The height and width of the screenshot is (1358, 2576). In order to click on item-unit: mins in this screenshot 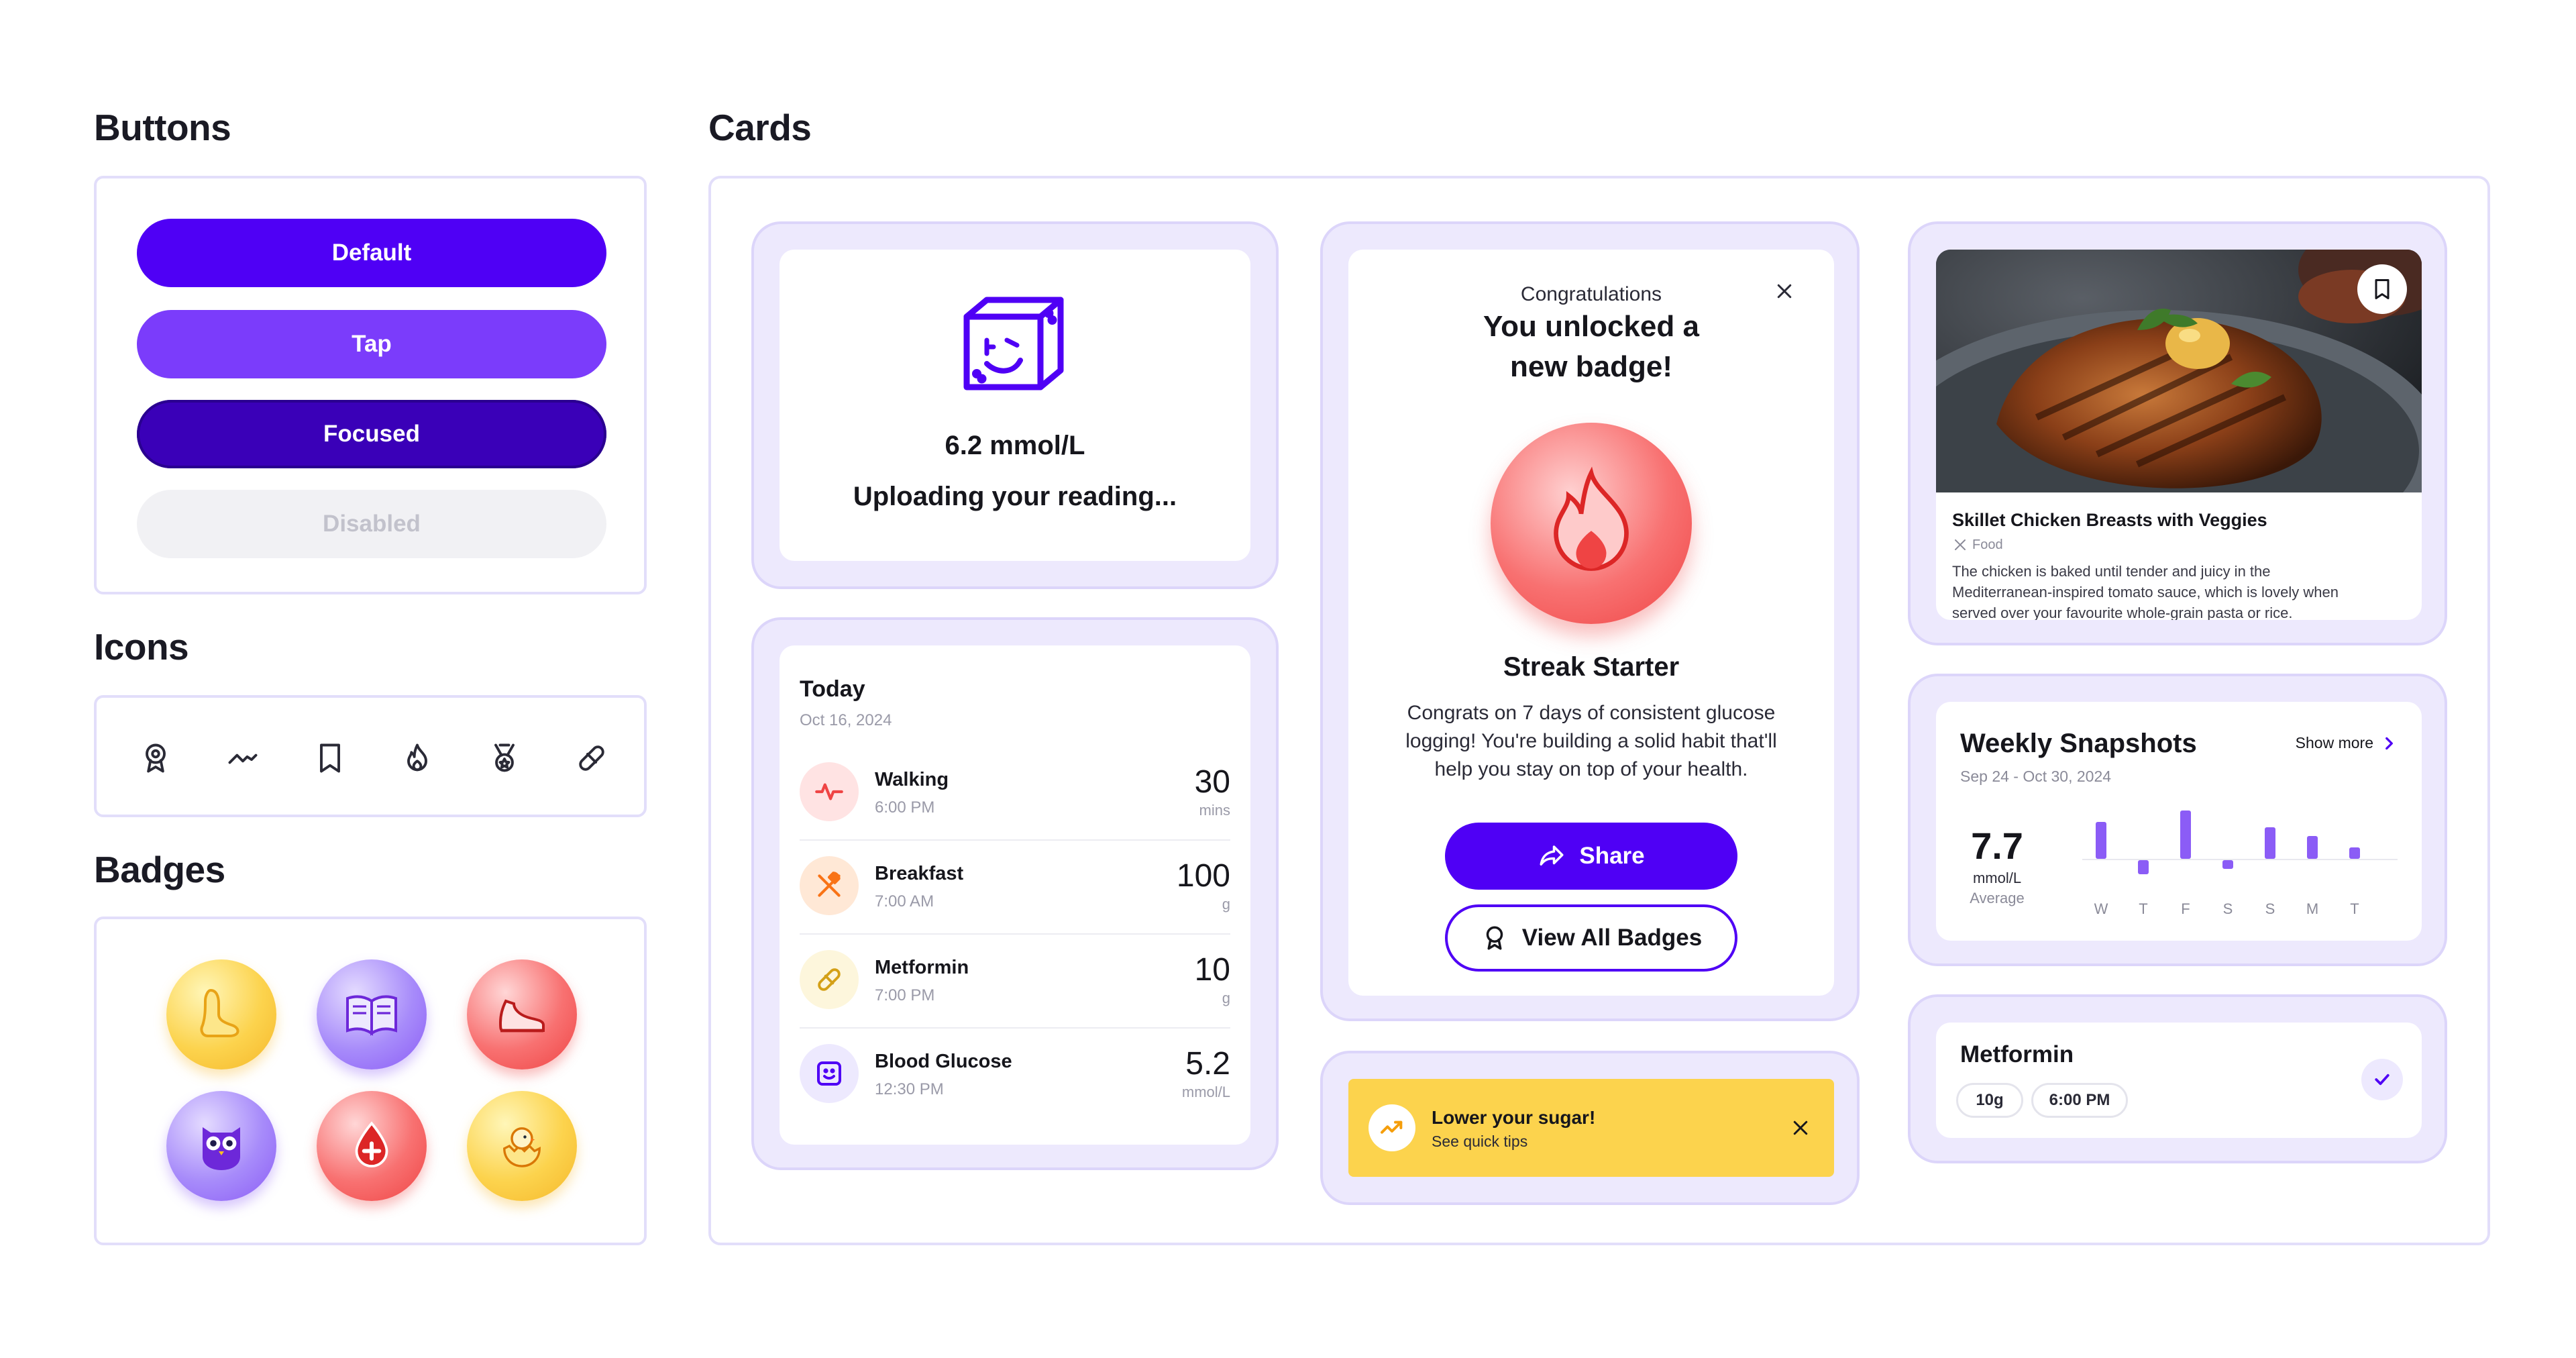, I will do `click(1214, 810)`.